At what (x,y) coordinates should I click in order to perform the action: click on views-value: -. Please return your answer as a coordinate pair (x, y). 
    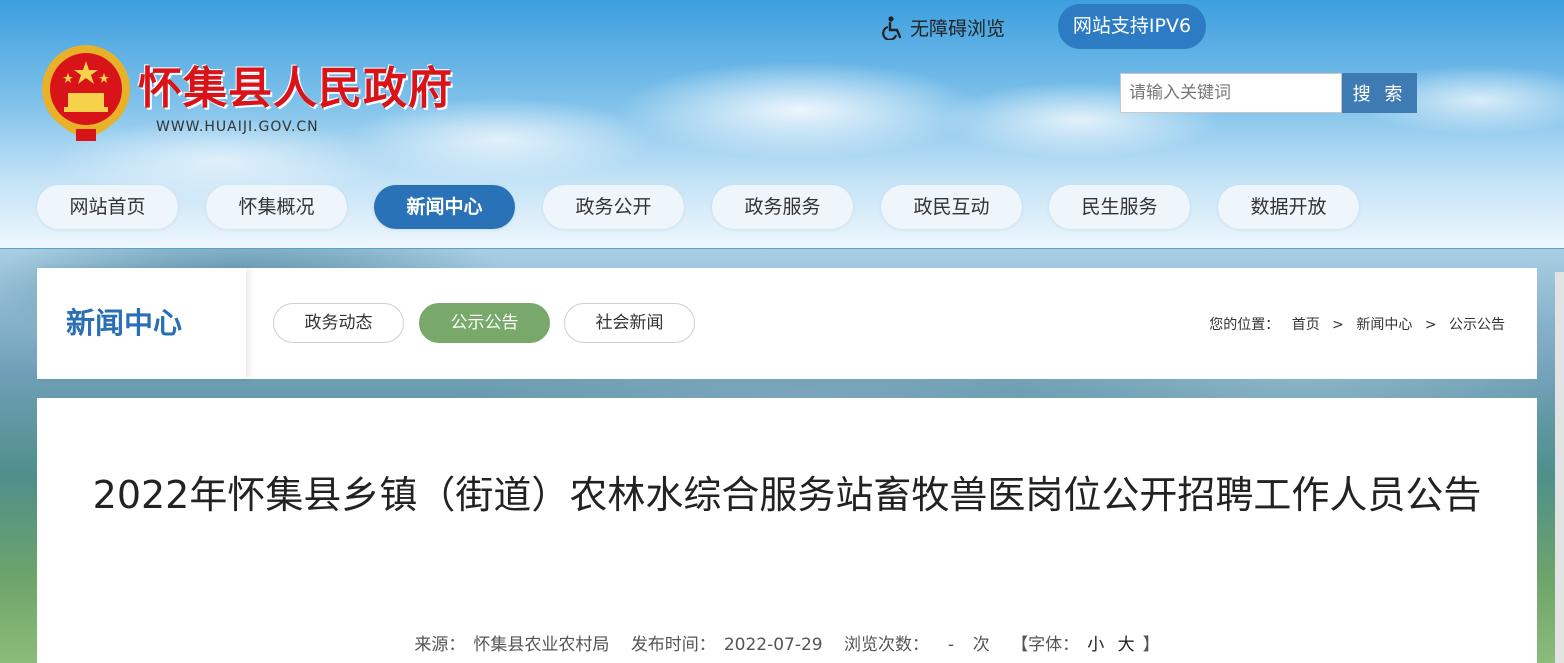
    Looking at the image, I should click on (950, 645).